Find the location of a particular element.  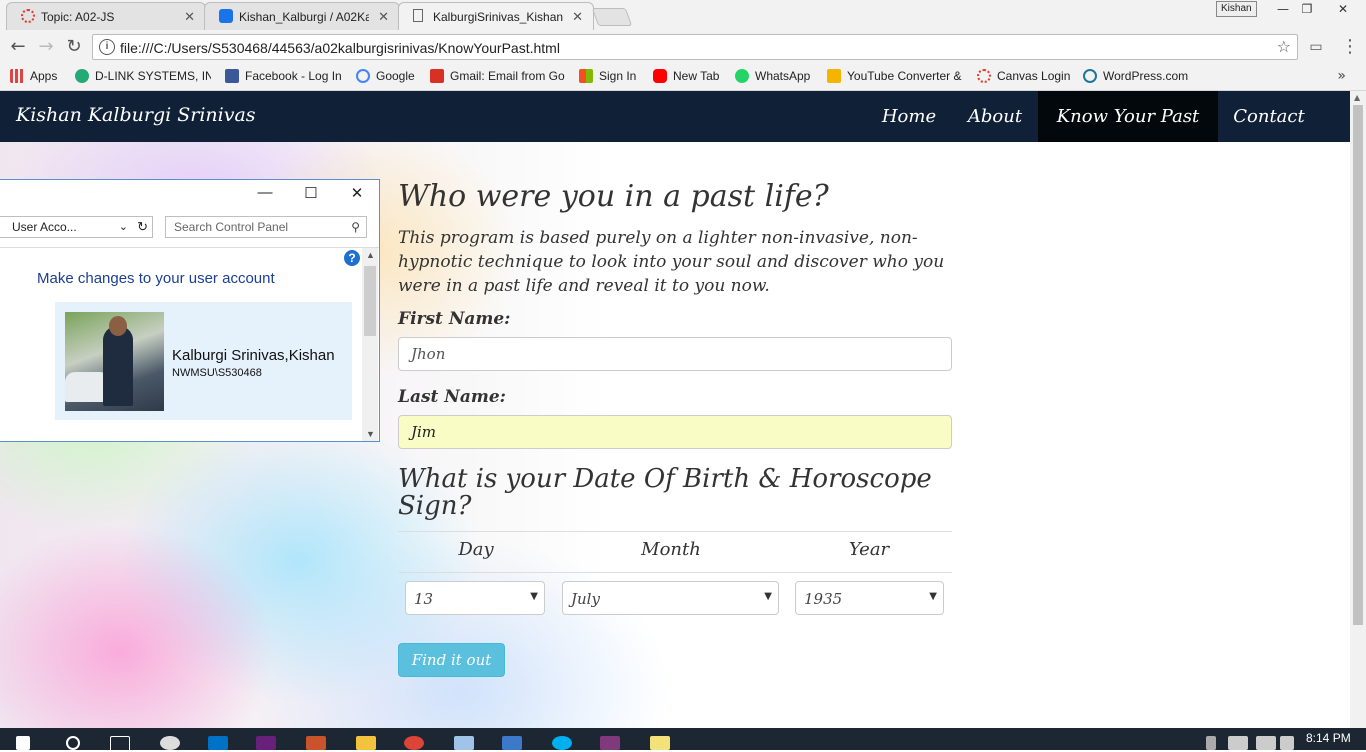

page-scrollbar: ▲ is located at coordinates (1358, 409).